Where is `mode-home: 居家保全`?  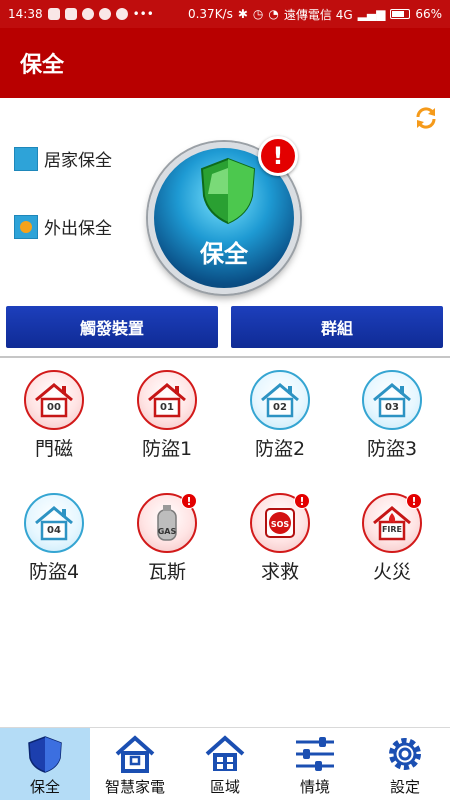 mode-home: 居家保全 is located at coordinates (63, 158).